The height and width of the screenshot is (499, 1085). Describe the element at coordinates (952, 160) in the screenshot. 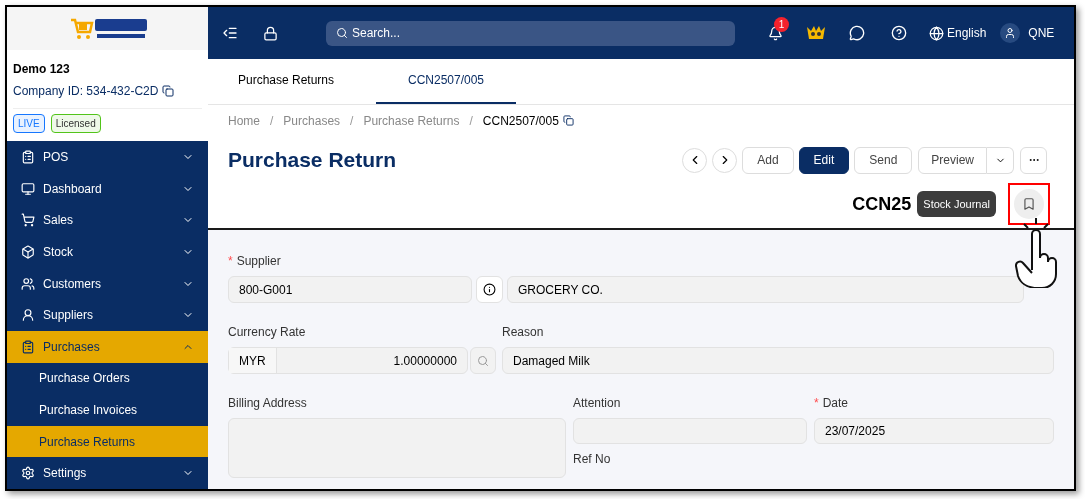

I see `preview-button: Preview` at that location.